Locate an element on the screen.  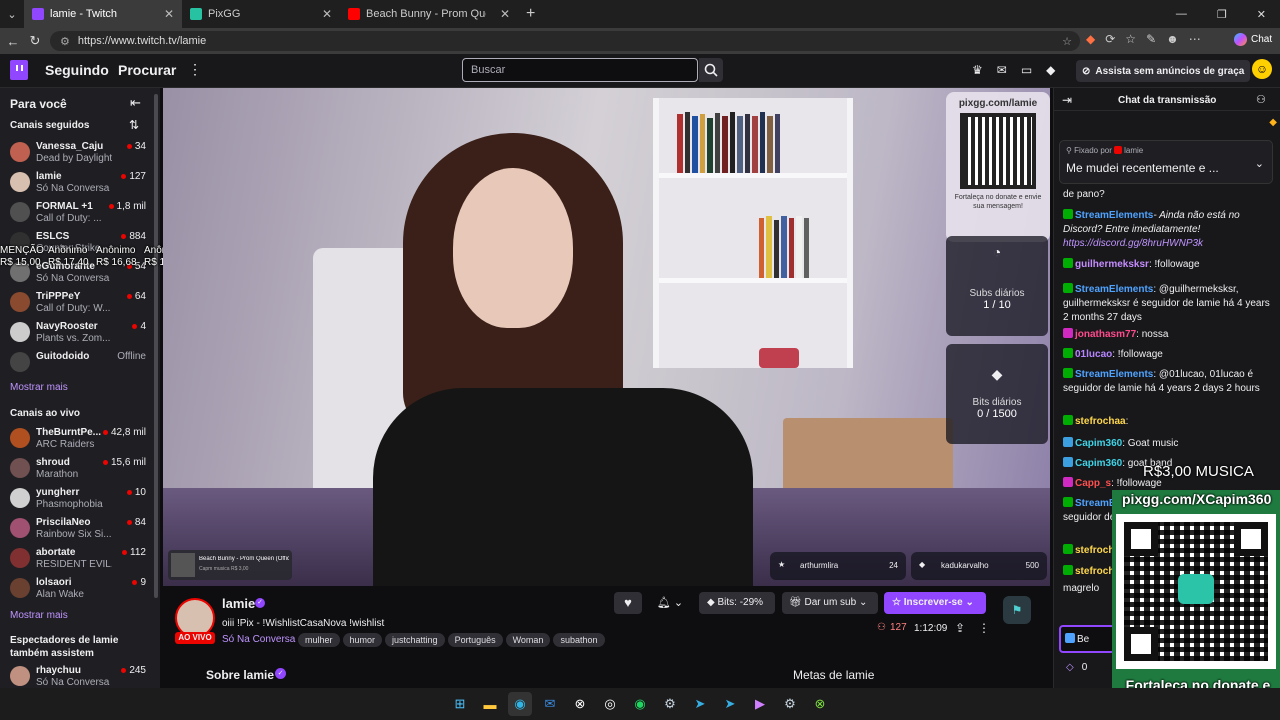
tag: subathon is located at coordinates (579, 640).